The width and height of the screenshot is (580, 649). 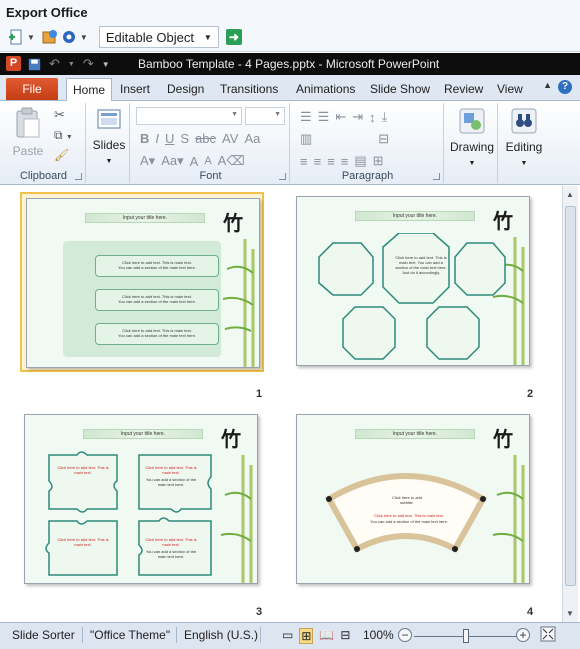 I want to click on slide-number-1: 1, so click(x=259, y=394).